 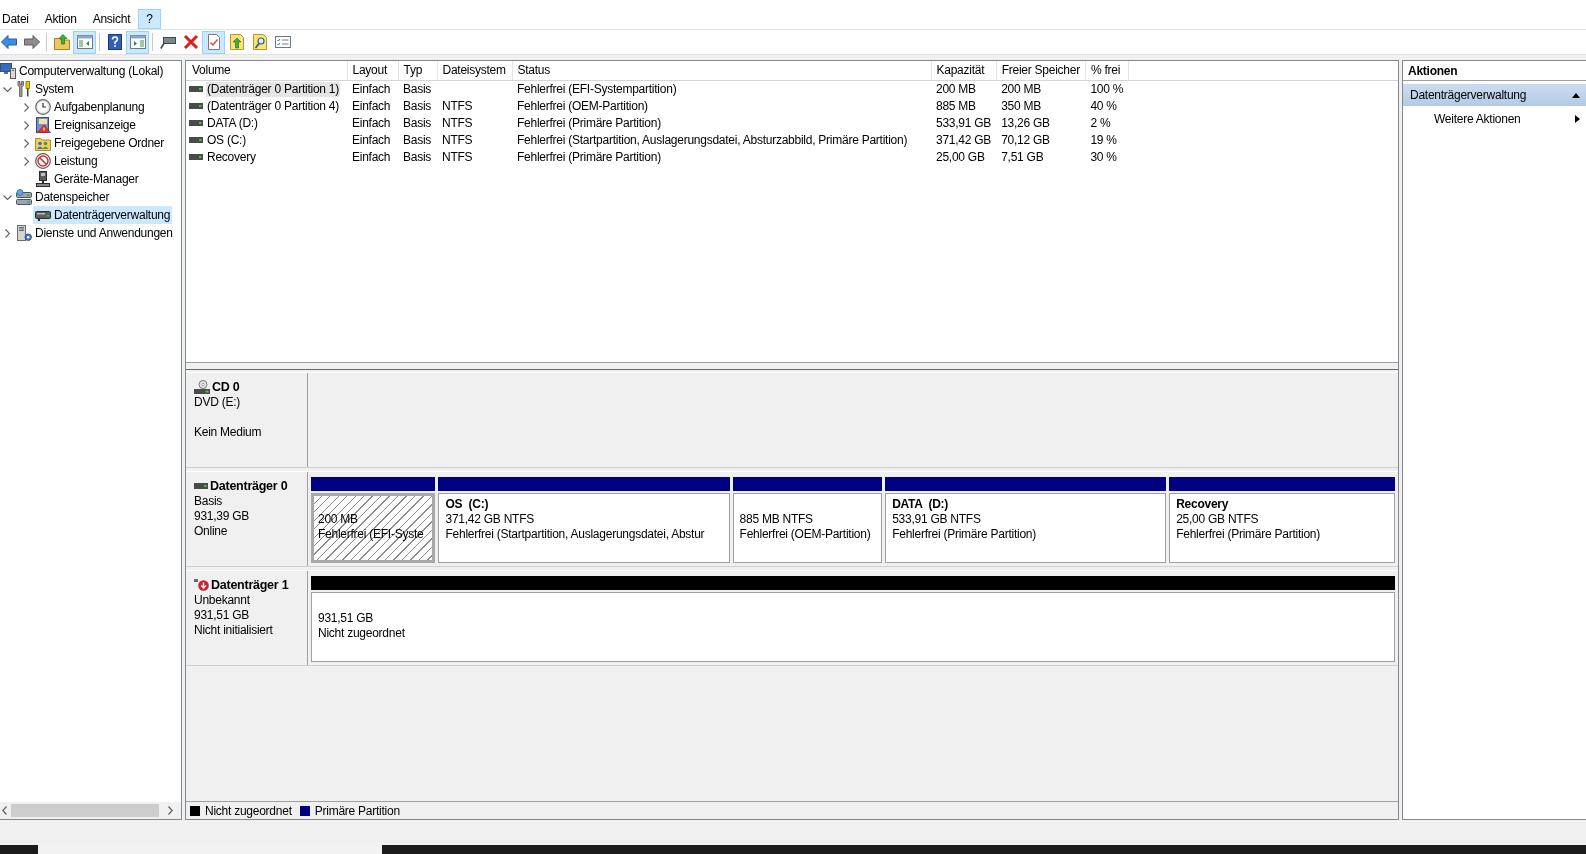 I want to click on tree-item: Geräte-Manager, so click(x=87, y=179).